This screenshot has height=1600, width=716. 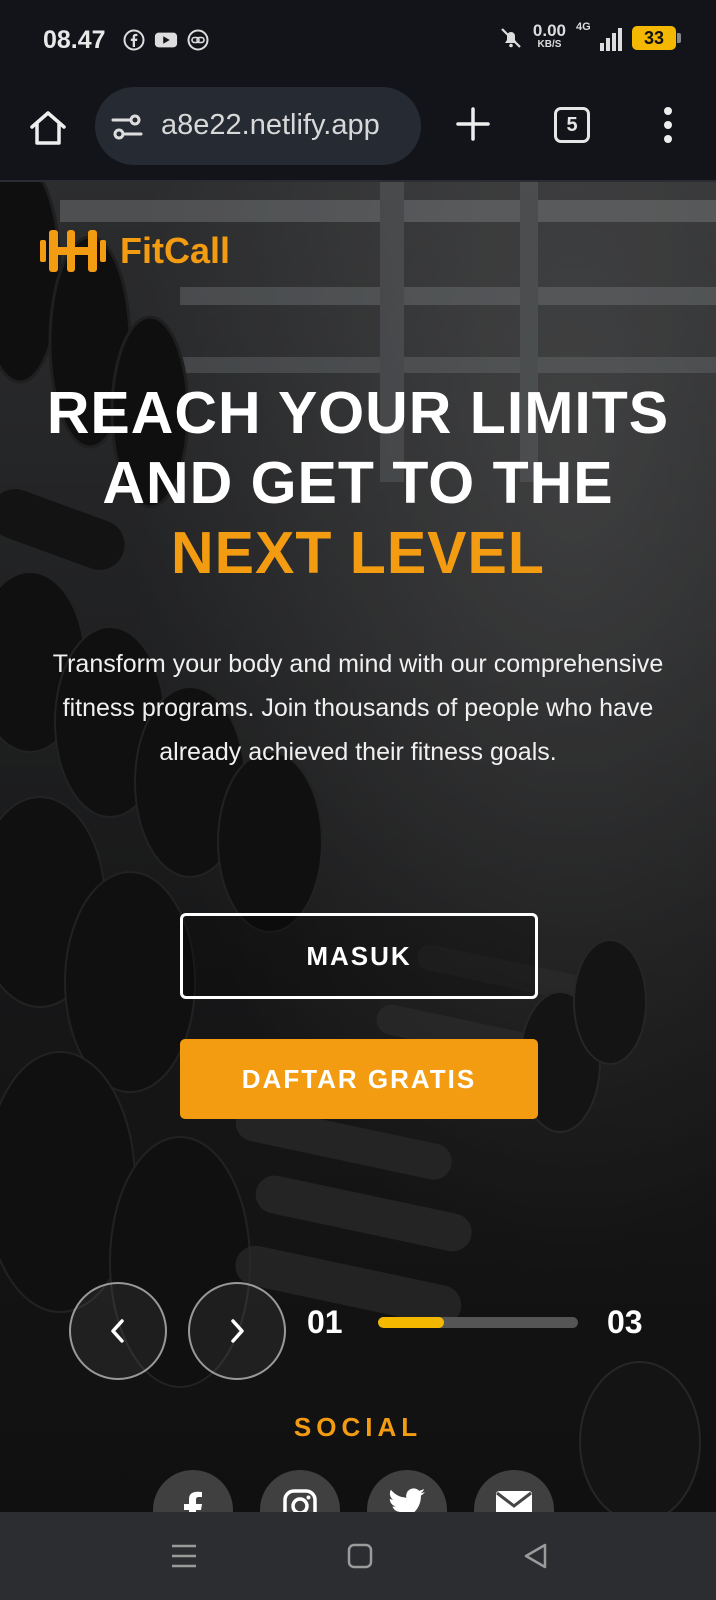 I want to click on browser-toolbar: a8e22.netlify.app 5, so click(x=358, y=133).